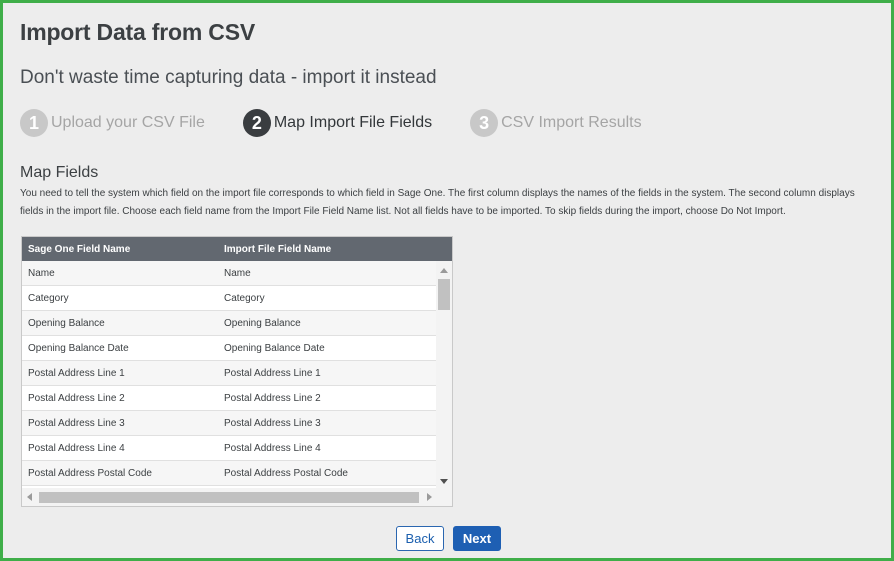 This screenshot has height=561, width=894. Describe the element at coordinates (283, 473) in the screenshot. I see `import-field-cell: Postal Address Postal Code` at that location.